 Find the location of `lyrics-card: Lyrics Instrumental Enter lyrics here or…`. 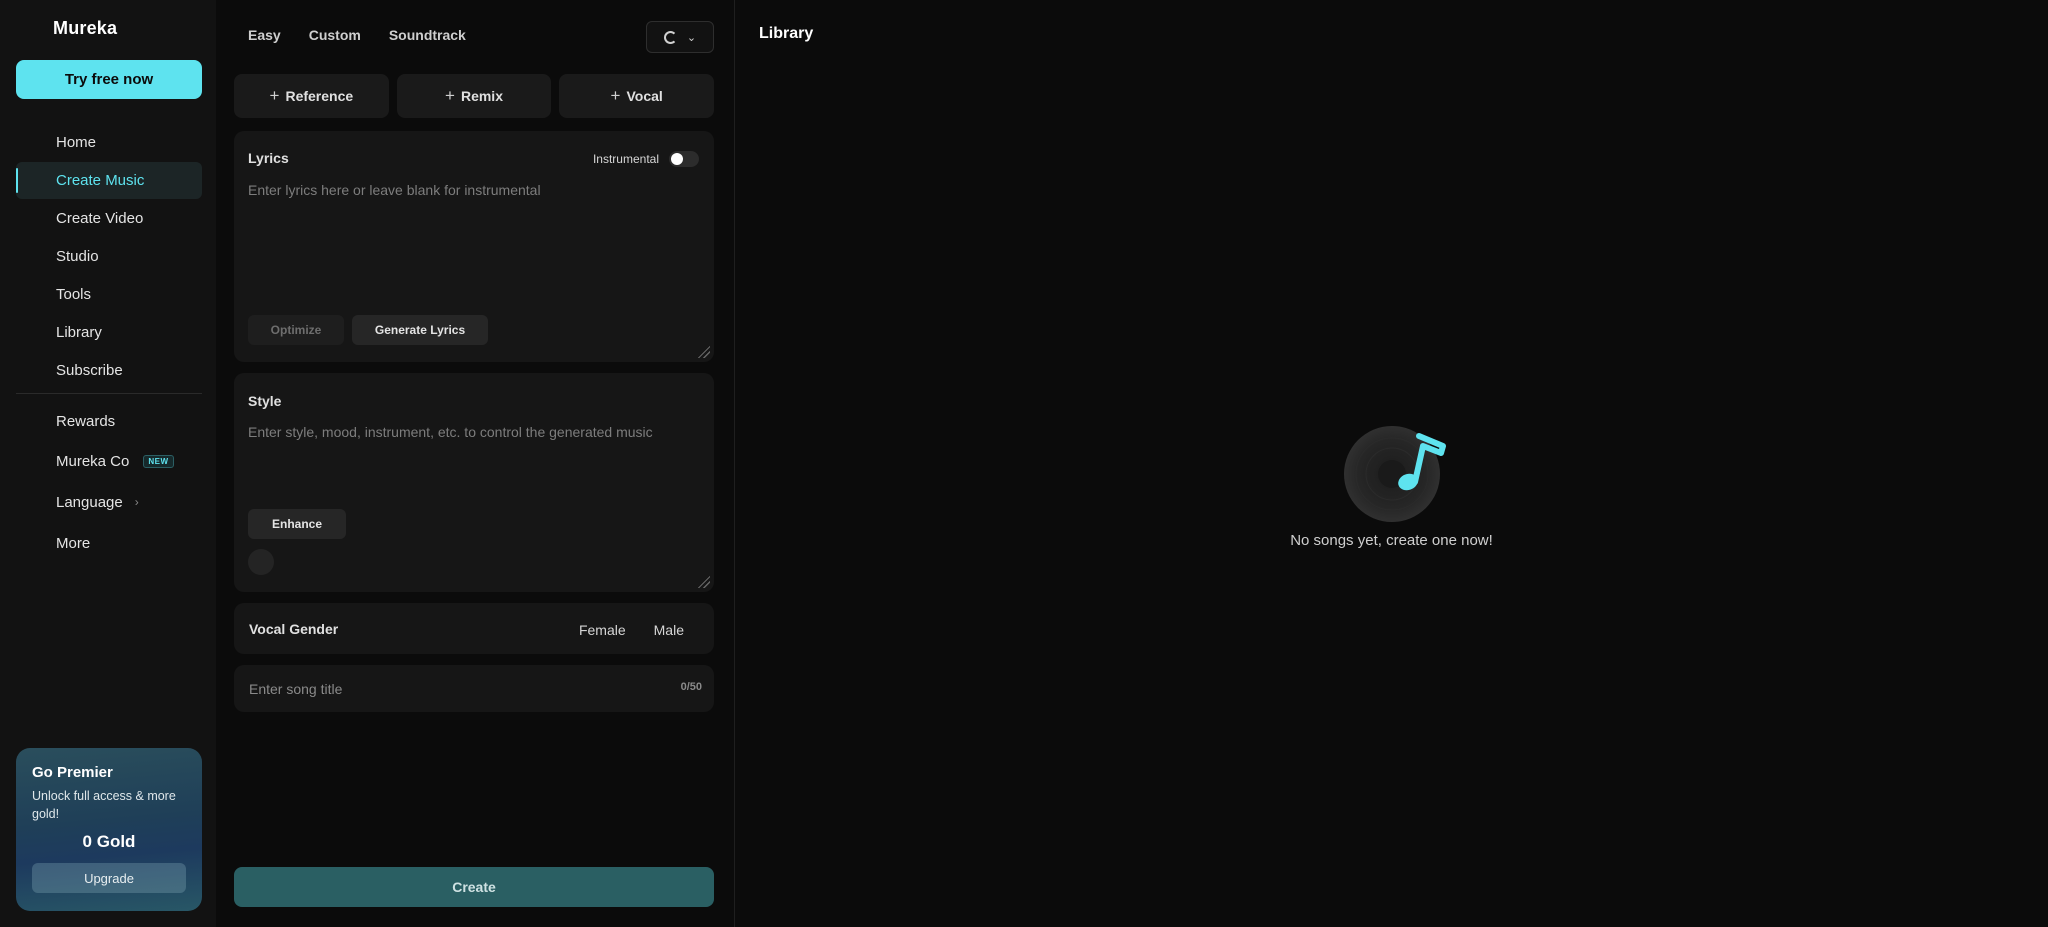

lyrics-card: Lyrics Instrumental Enter lyrics here or… is located at coordinates (474, 246).